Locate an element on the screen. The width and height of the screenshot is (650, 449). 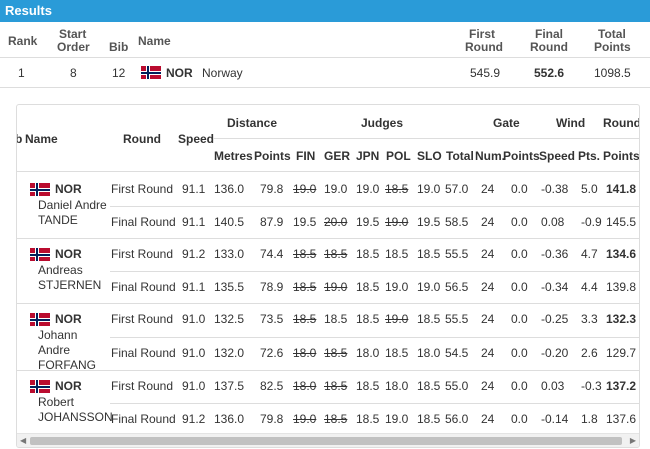
cell-fin: 18.0 is located at coordinates (305, 386).